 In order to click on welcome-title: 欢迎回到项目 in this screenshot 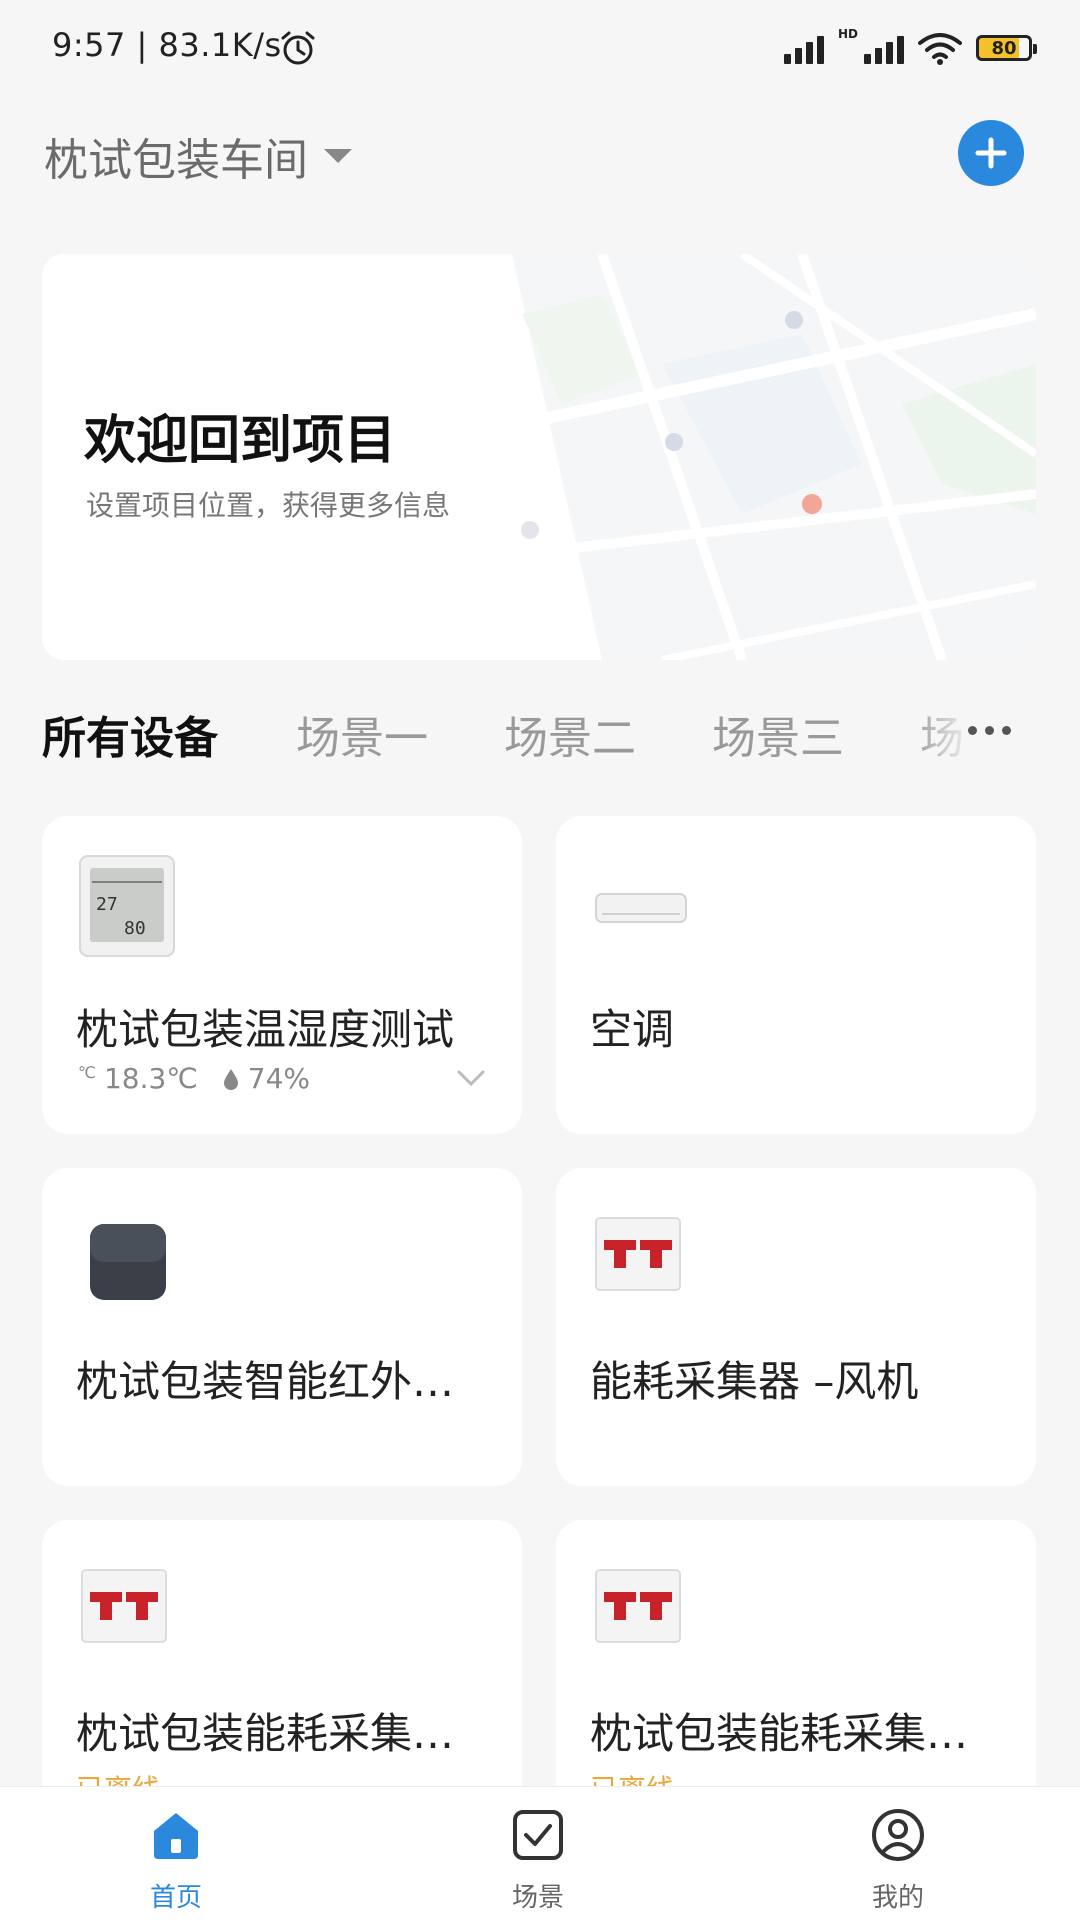, I will do `click(240, 441)`.